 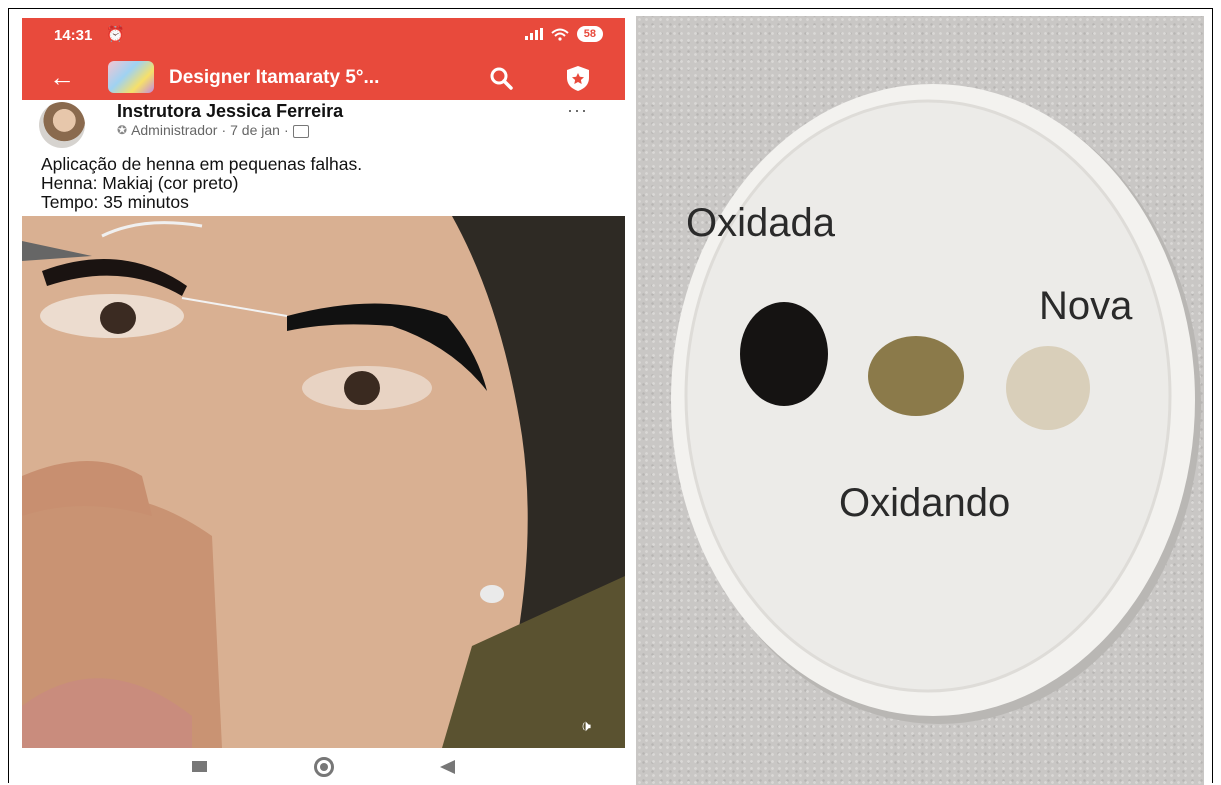 I want to click on nav-back-icon, so click(x=447, y=767).